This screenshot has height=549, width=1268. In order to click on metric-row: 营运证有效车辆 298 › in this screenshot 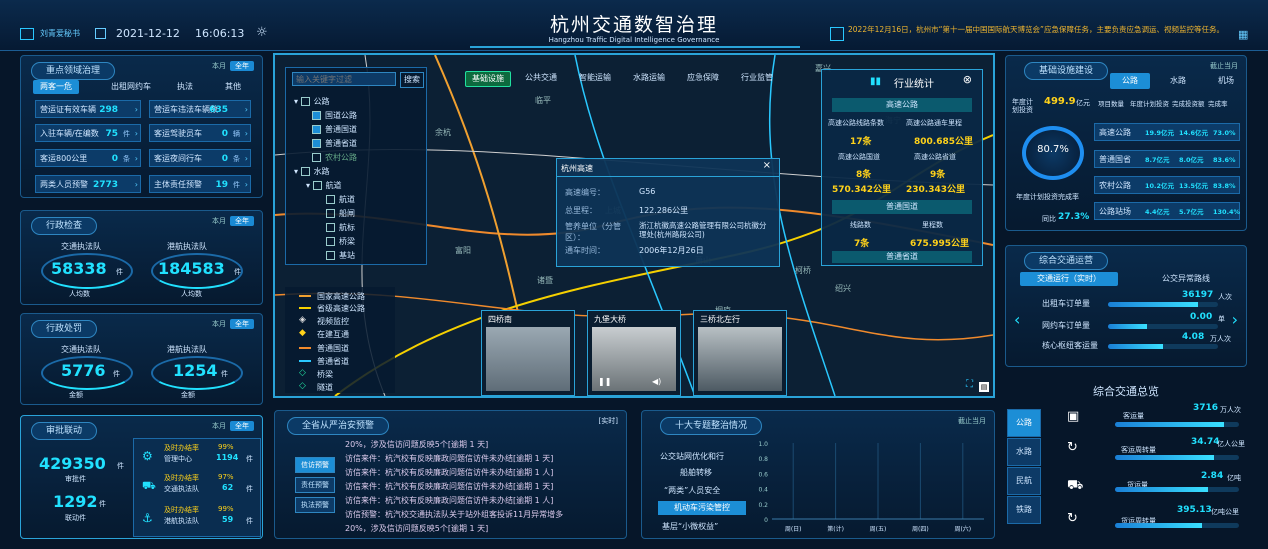, I will do `click(88, 109)`.